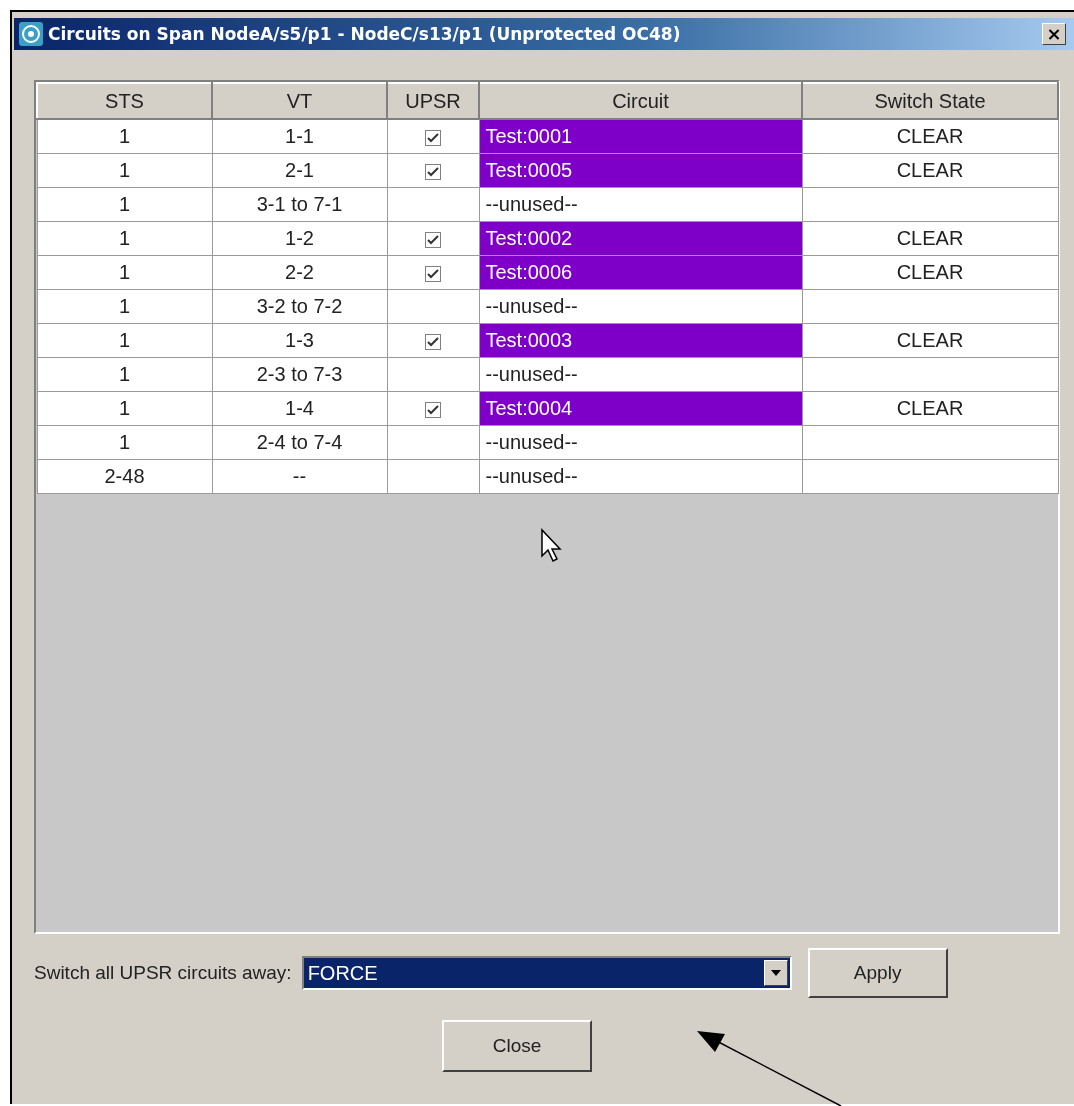 The image size is (1074, 1106). What do you see at coordinates (640, 101) in the screenshot?
I see `column-header: Circuit` at bounding box center [640, 101].